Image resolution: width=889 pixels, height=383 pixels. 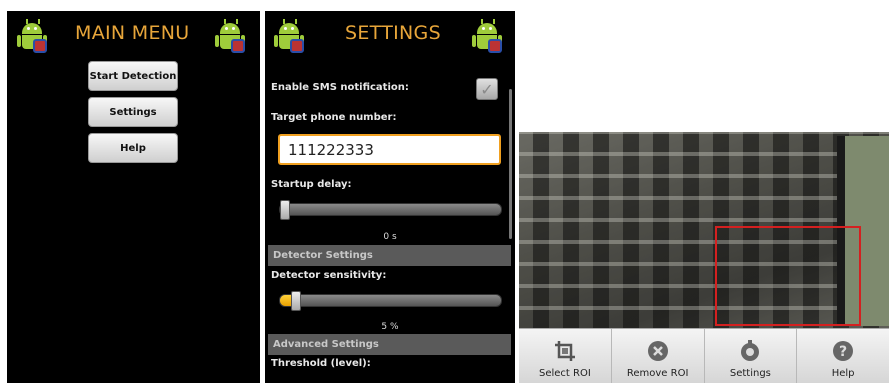 What do you see at coordinates (390, 301) in the screenshot?
I see `detector-sensitivity-slider` at bounding box center [390, 301].